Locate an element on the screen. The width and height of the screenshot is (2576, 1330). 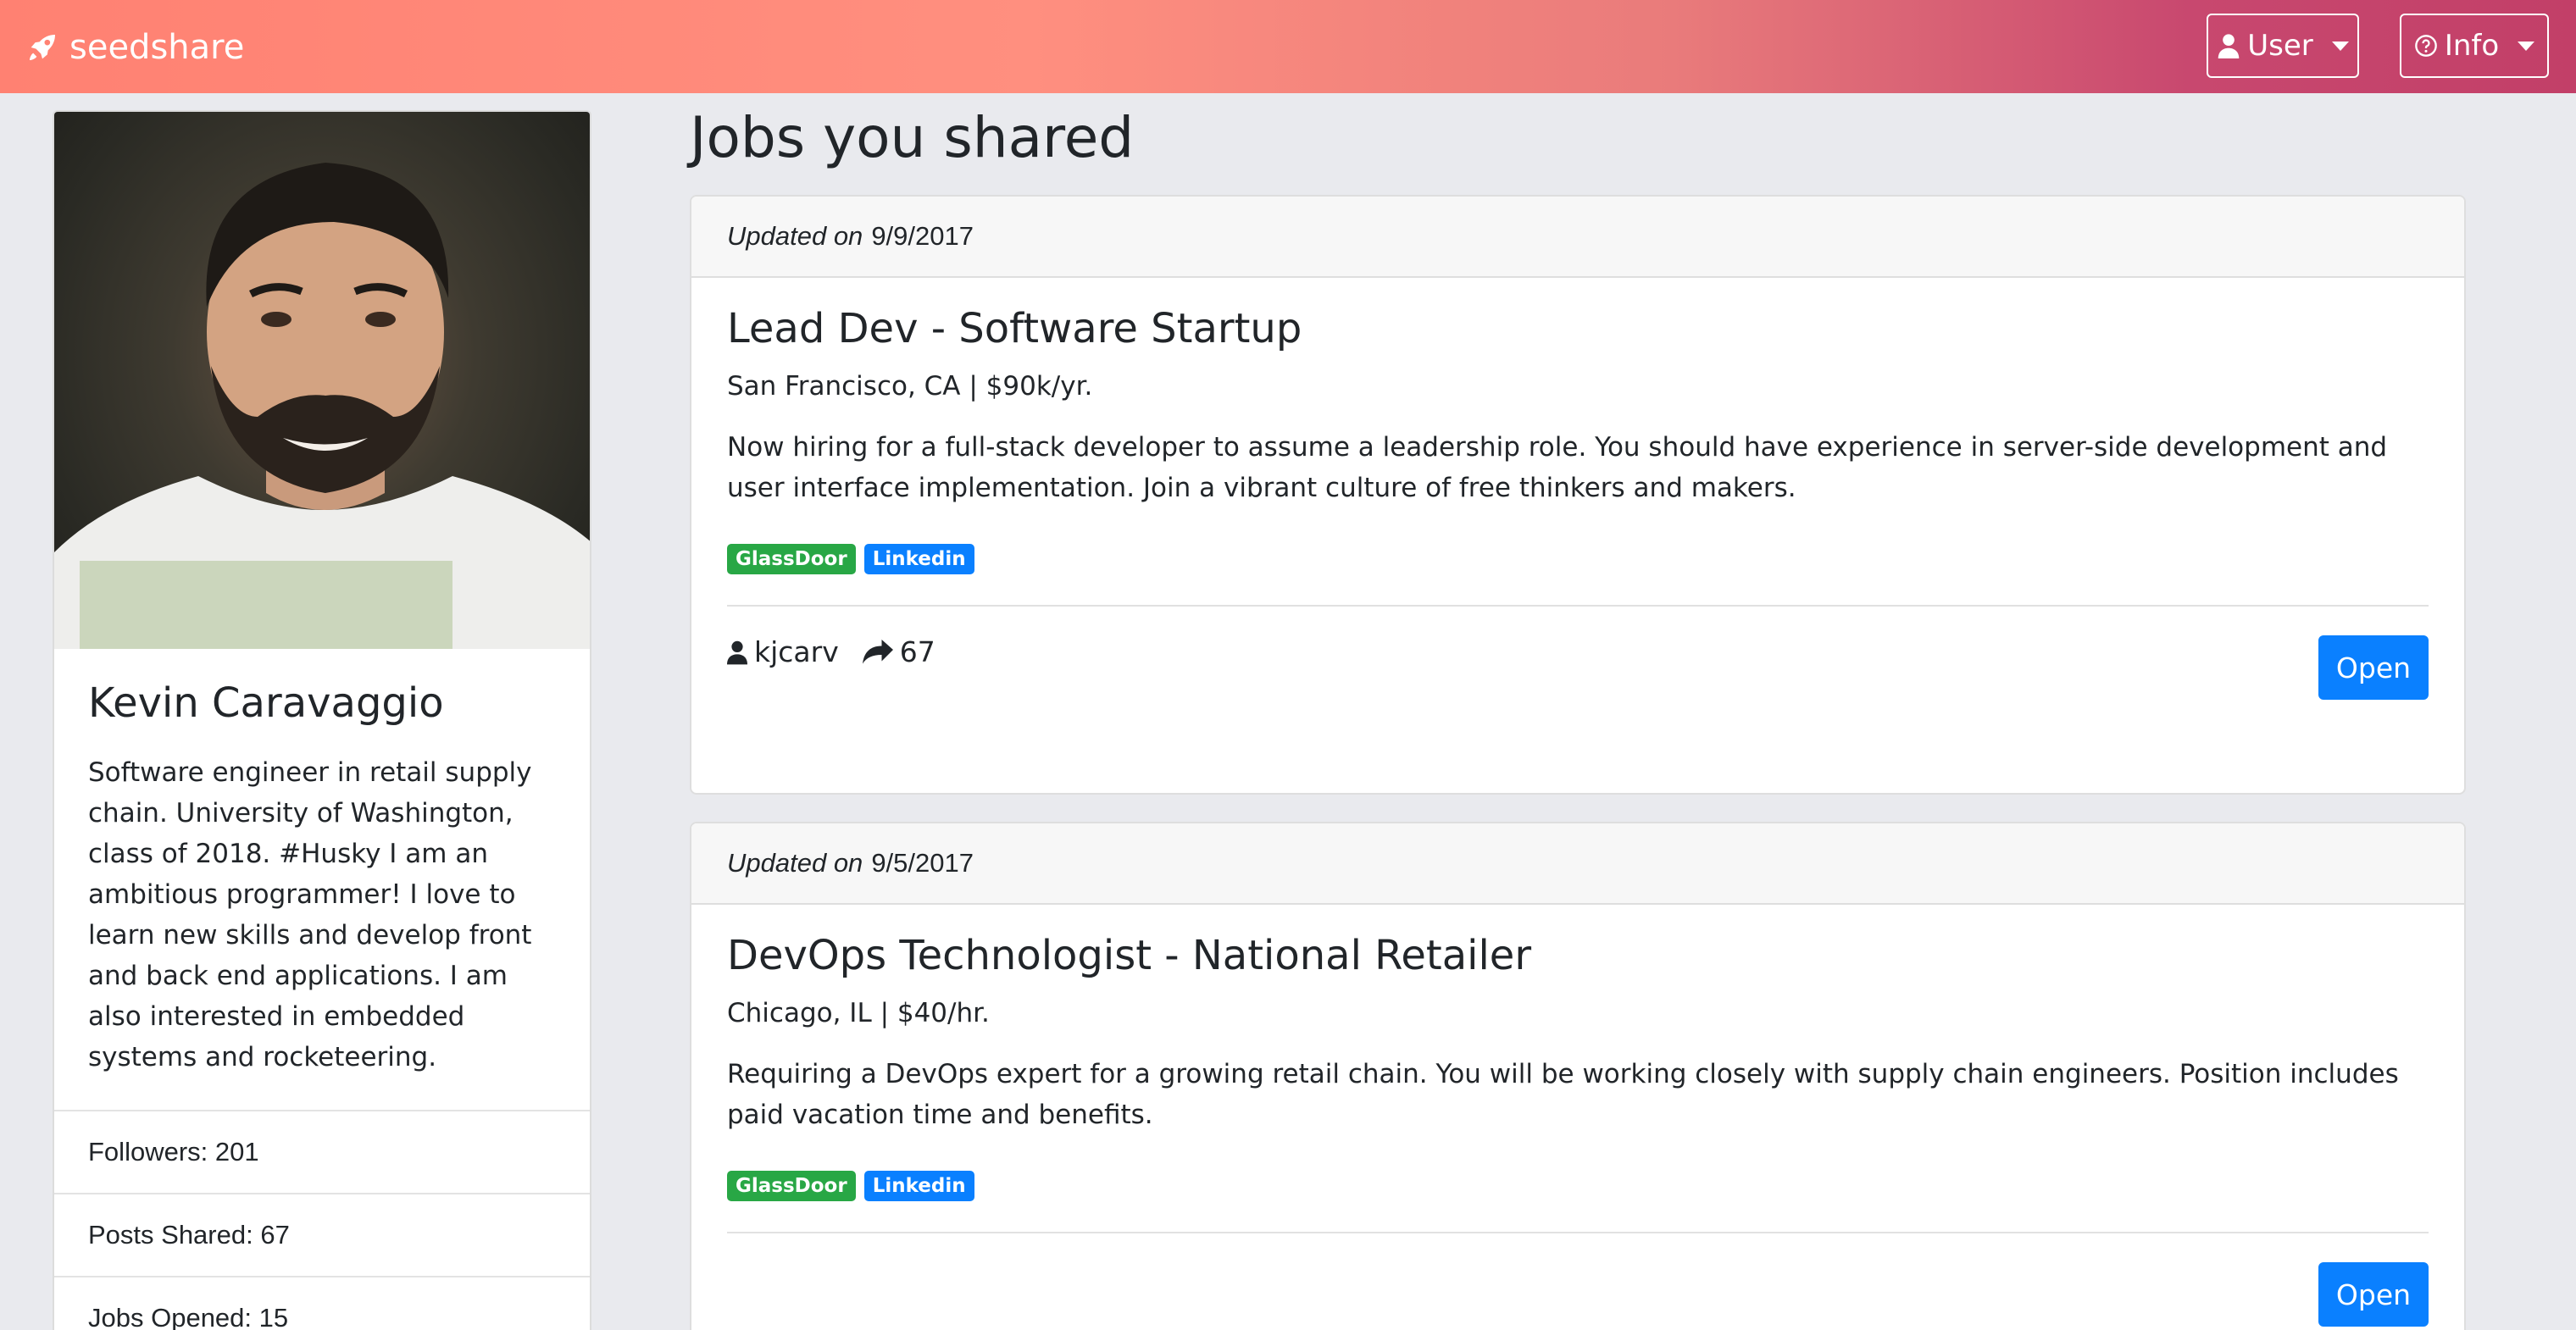
share-icon is located at coordinates (877, 651).